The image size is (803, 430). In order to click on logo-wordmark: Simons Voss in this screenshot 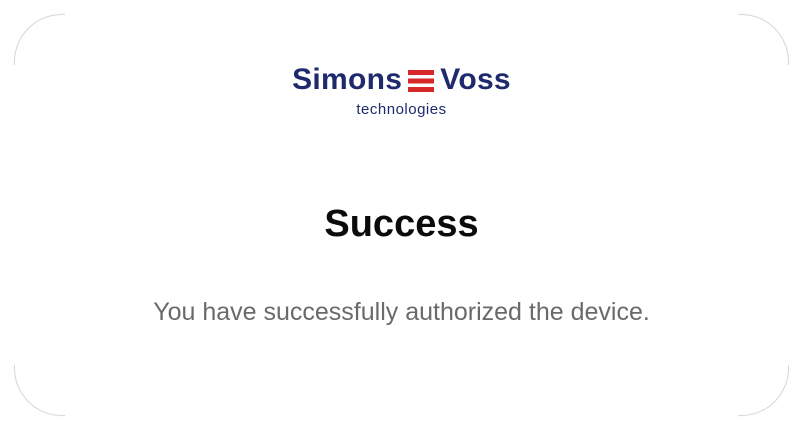, I will do `click(401, 80)`.